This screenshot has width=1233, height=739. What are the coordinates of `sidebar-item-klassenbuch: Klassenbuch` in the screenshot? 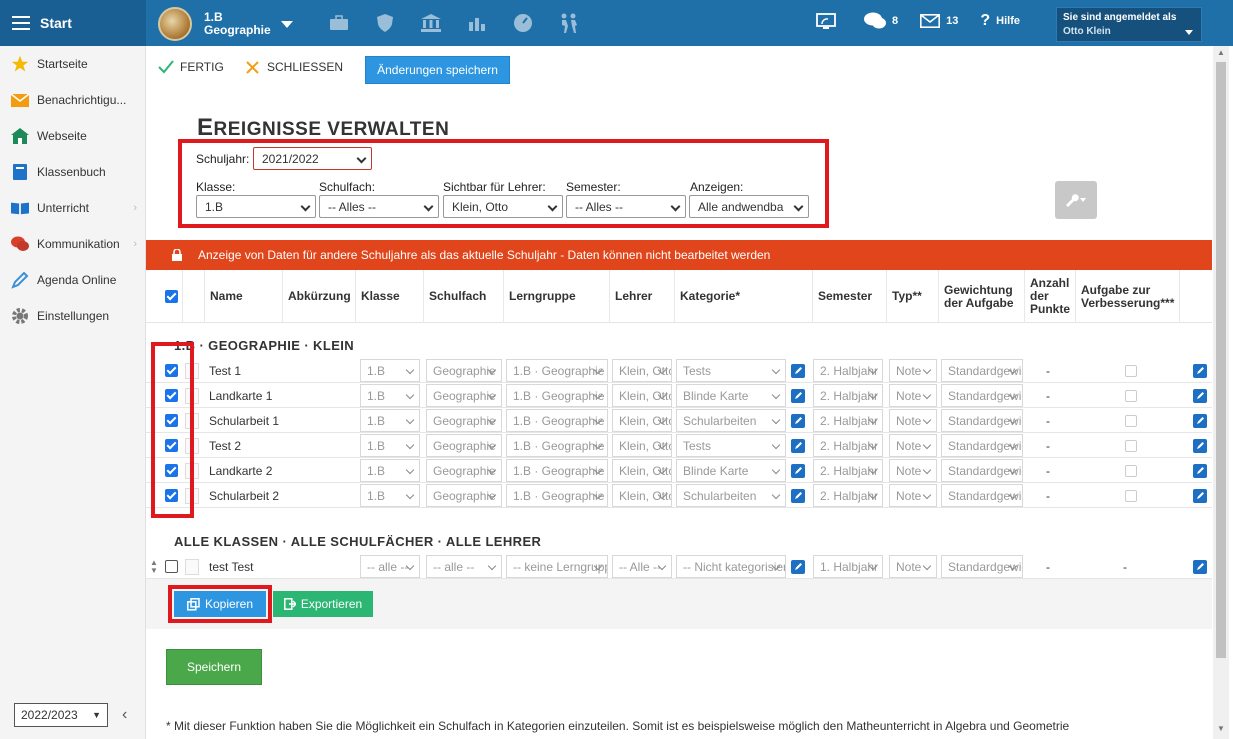 It's located at (72, 172).